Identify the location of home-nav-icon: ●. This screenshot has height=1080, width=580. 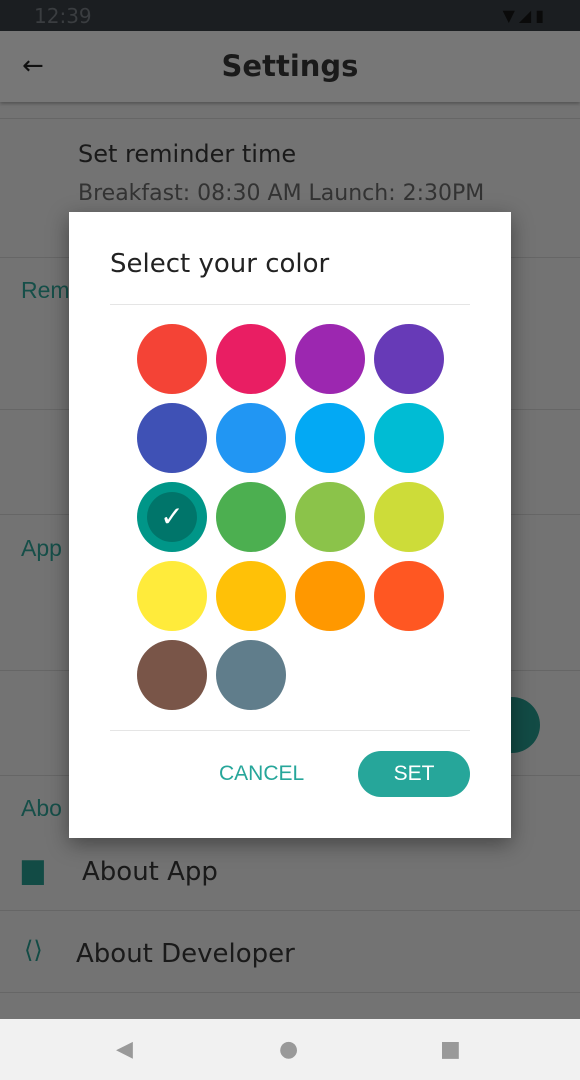
(288, 1049).